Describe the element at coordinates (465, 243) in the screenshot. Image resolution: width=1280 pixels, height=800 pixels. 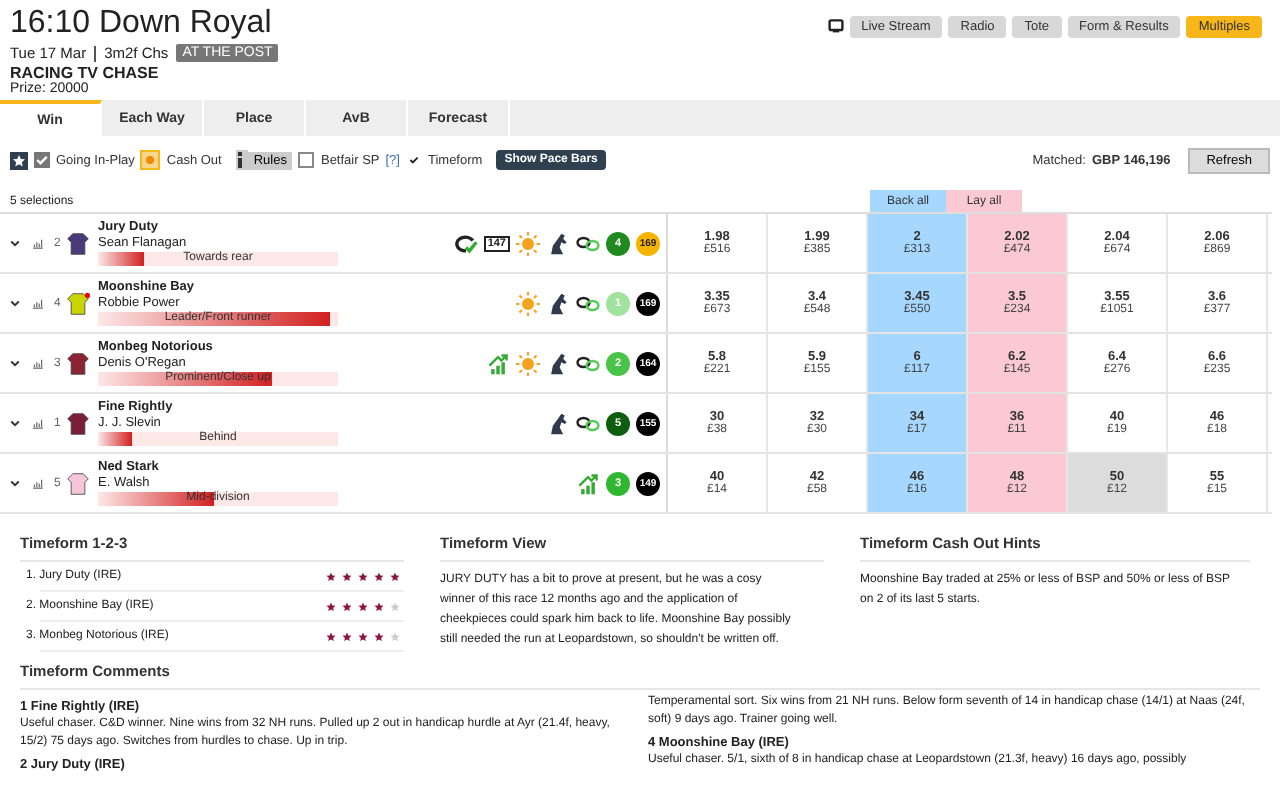
I see `circular-arrow-icon` at that location.